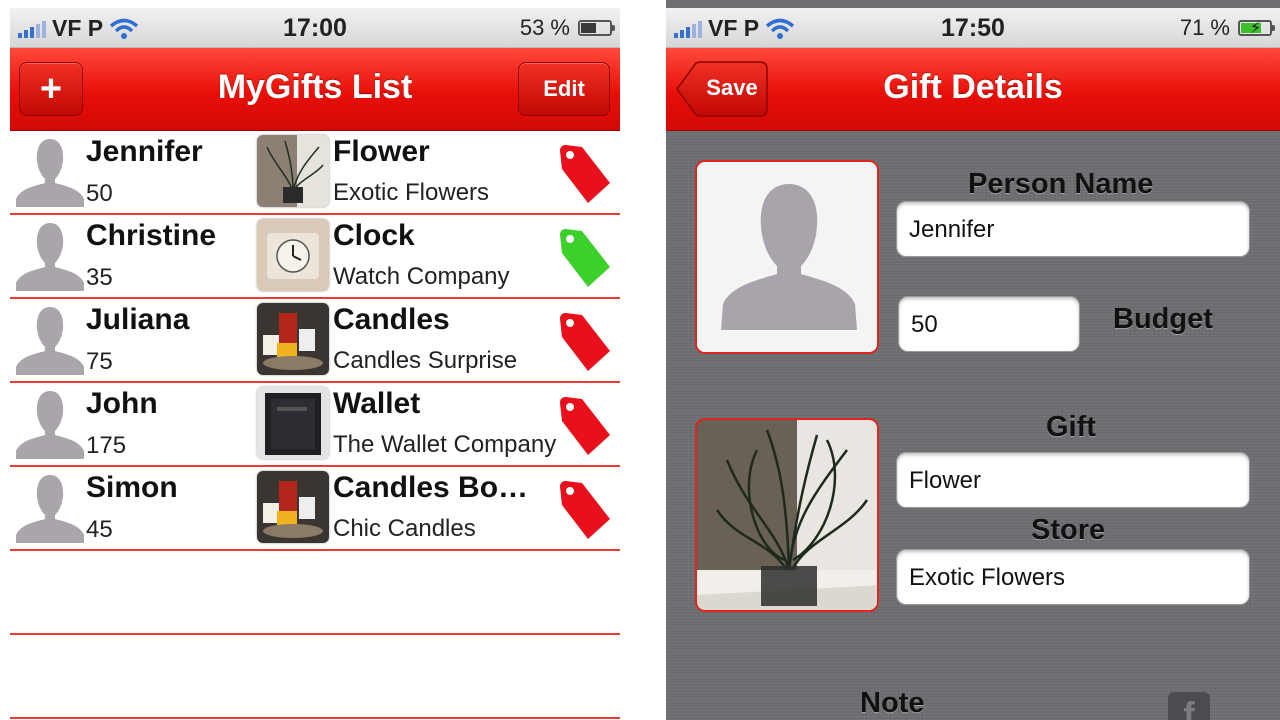 This screenshot has width=1280, height=720. What do you see at coordinates (1073, 577) in the screenshot?
I see `store-field: Exotic Flowers` at bounding box center [1073, 577].